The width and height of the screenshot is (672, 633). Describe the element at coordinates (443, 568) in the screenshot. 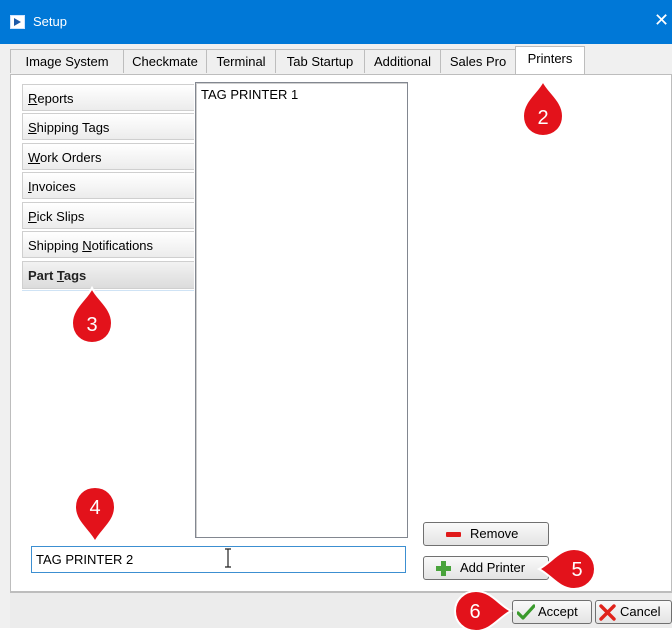

I see `plus-icon` at that location.